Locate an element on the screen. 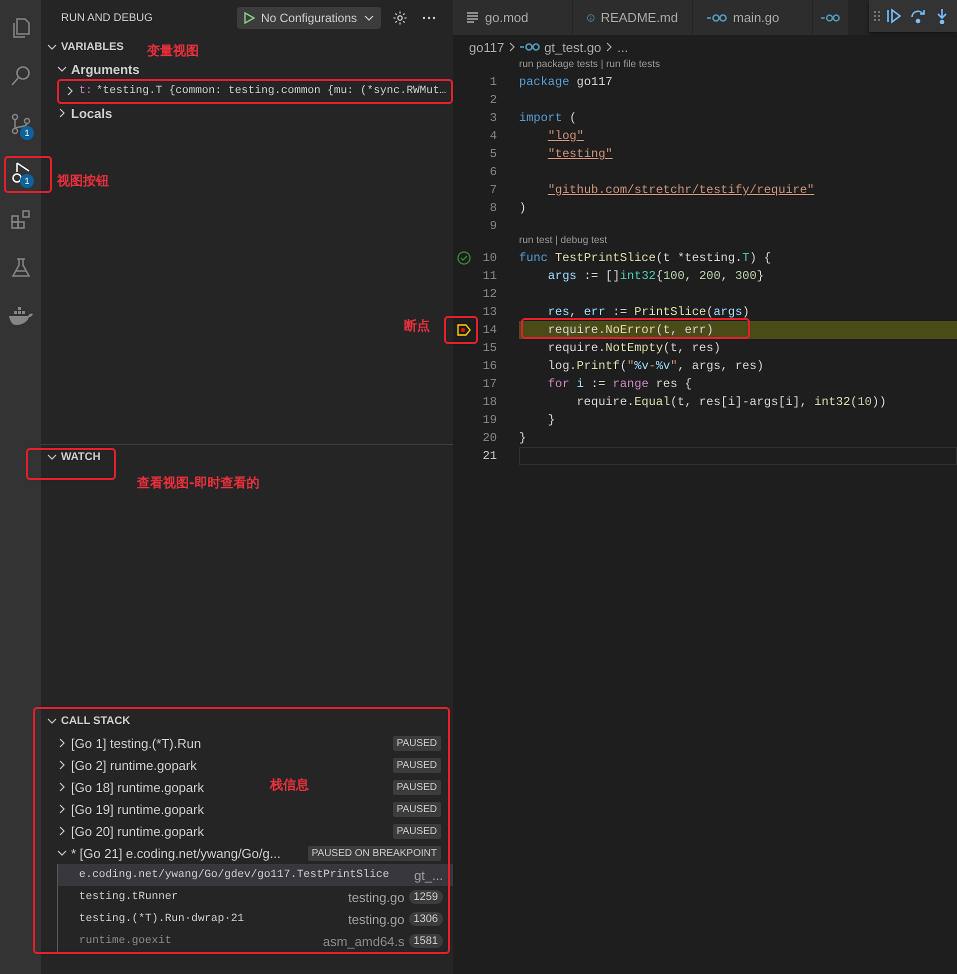 The width and height of the screenshot is (957, 974). code-line: func TestPrintSlice(t *testing.T) { is located at coordinates (645, 258).